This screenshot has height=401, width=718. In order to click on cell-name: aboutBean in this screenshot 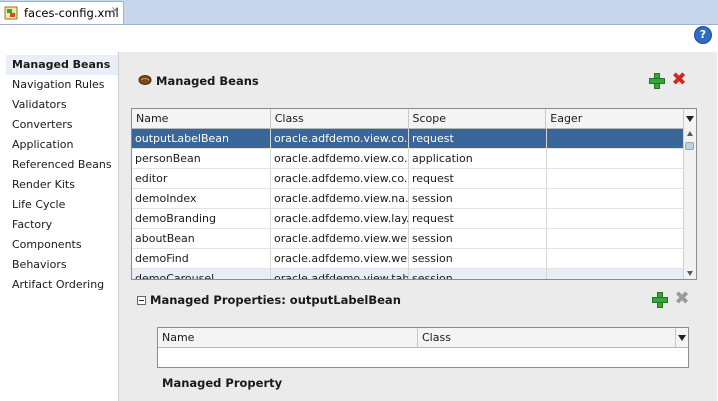, I will do `click(201, 238)`.